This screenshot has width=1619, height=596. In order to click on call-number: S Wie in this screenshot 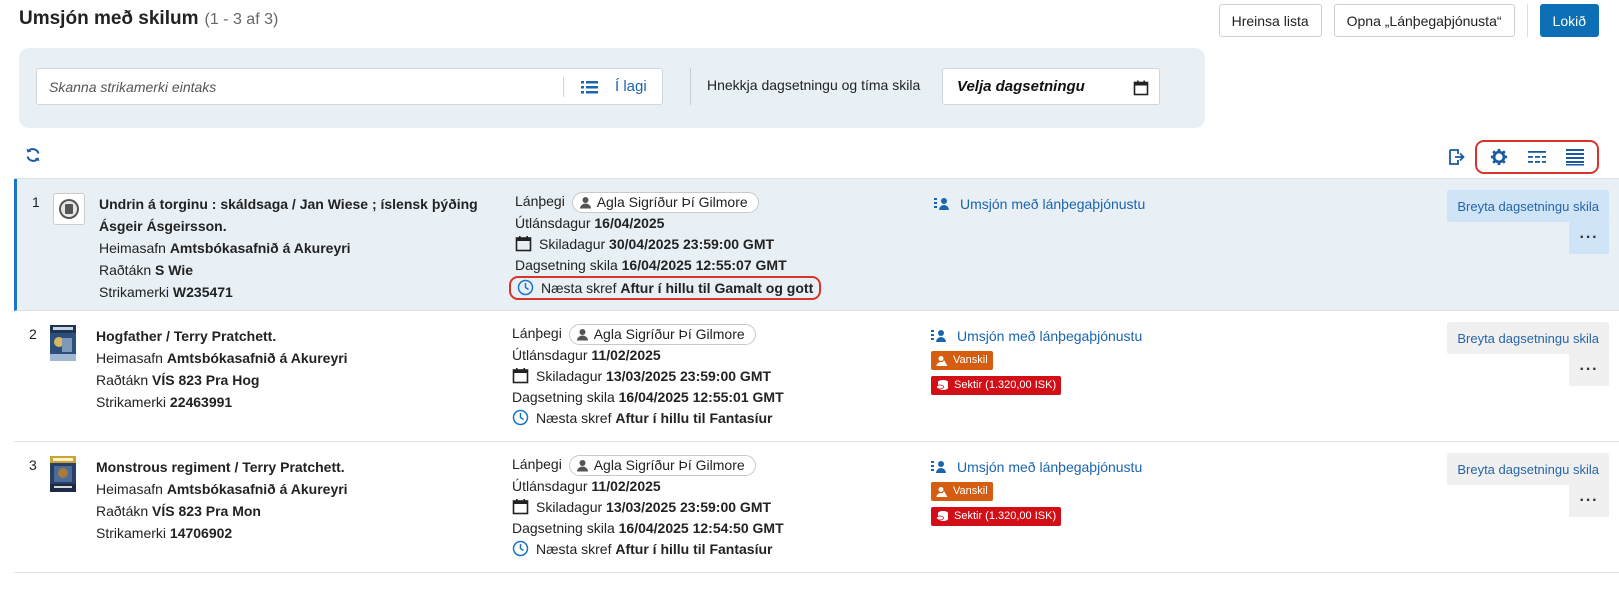, I will do `click(174, 270)`.